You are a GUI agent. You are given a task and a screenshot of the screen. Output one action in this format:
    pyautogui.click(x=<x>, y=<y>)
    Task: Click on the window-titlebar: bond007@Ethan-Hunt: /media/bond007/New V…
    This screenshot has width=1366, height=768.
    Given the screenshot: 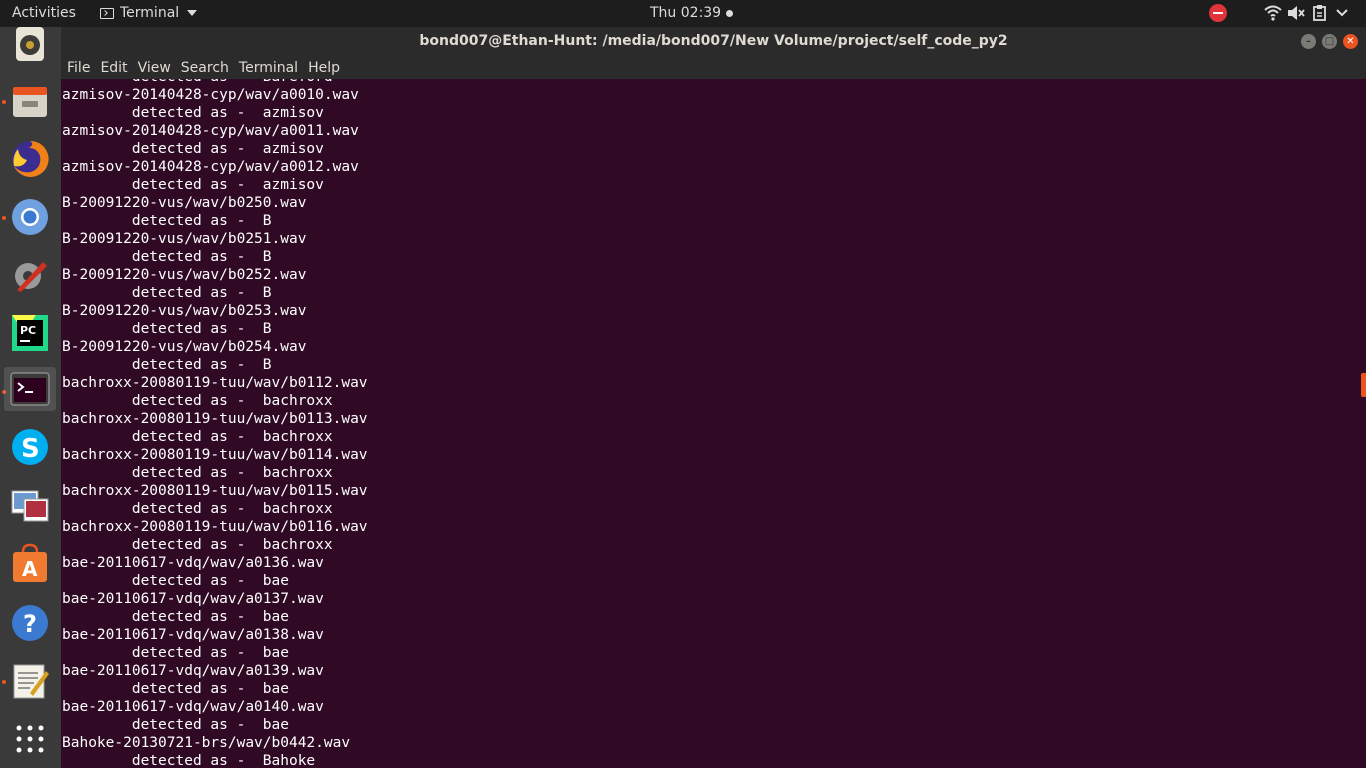 What is the action you would take?
    pyautogui.click(x=713, y=41)
    